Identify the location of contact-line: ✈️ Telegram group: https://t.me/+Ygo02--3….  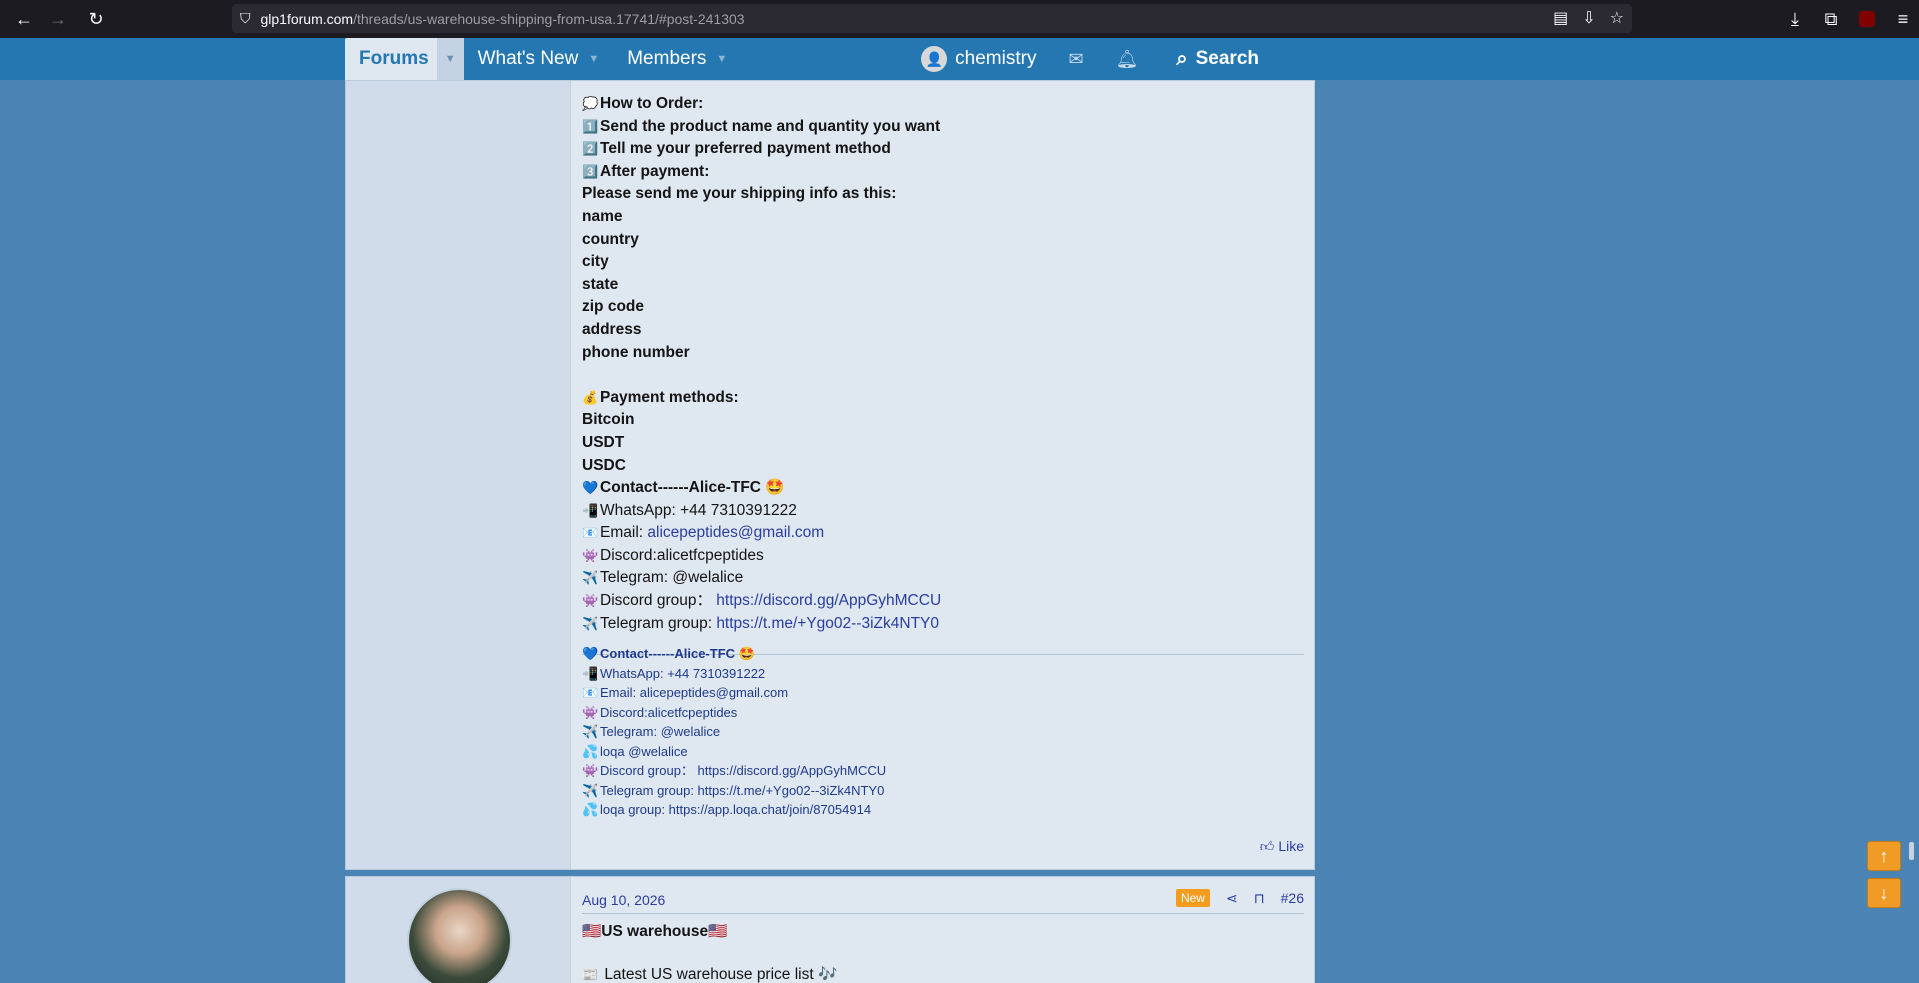
(943, 624).